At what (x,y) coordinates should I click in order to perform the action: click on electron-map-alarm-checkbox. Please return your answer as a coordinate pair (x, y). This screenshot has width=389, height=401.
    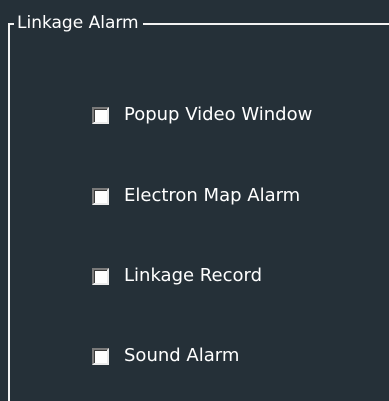
    Looking at the image, I should click on (100, 196).